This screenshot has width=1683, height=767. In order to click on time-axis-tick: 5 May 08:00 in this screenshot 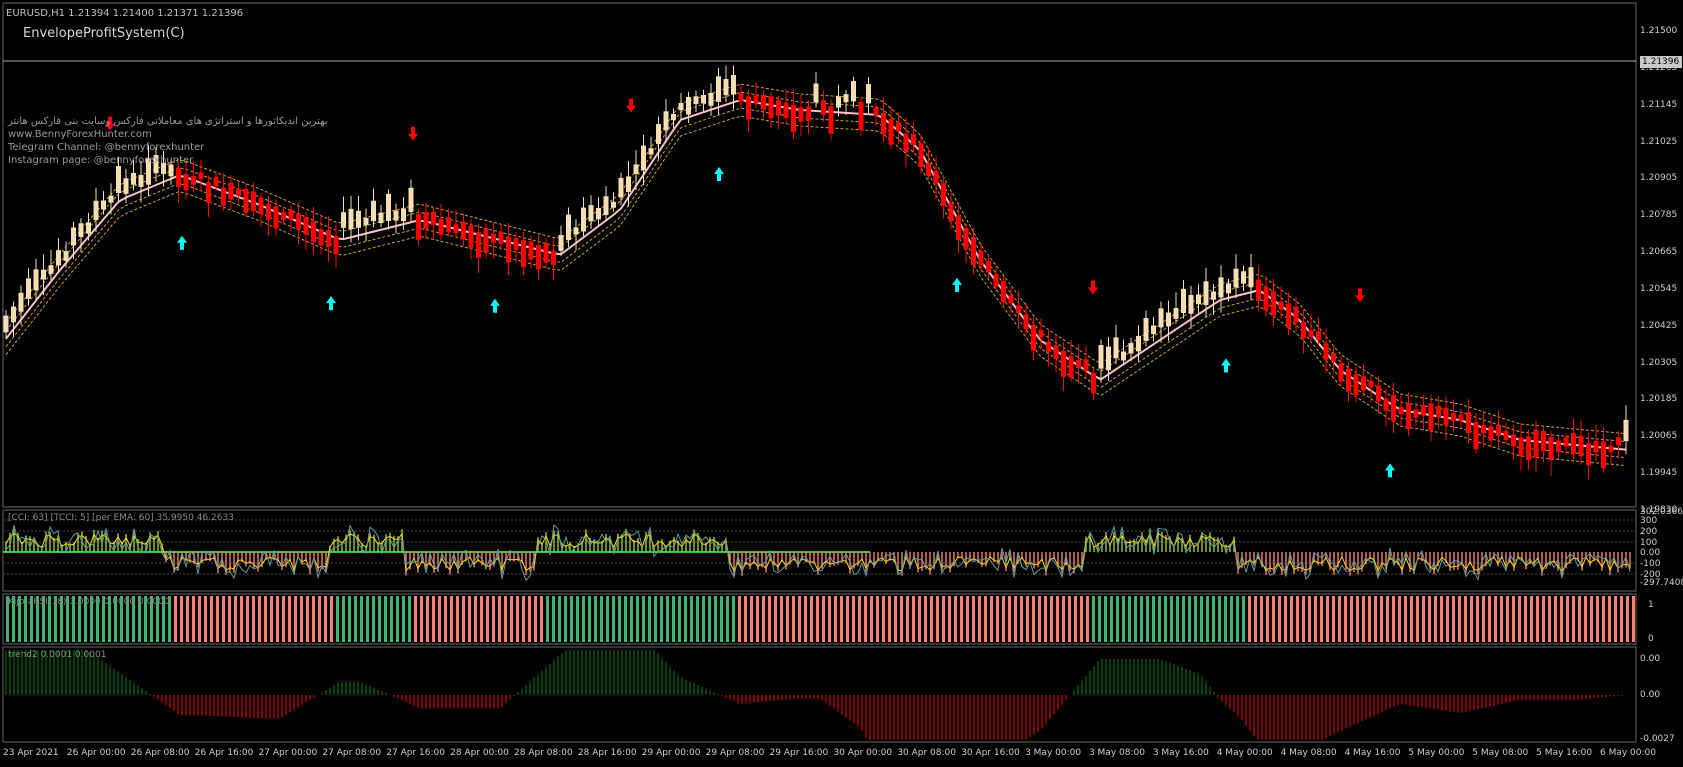, I will do `click(1500, 753)`.